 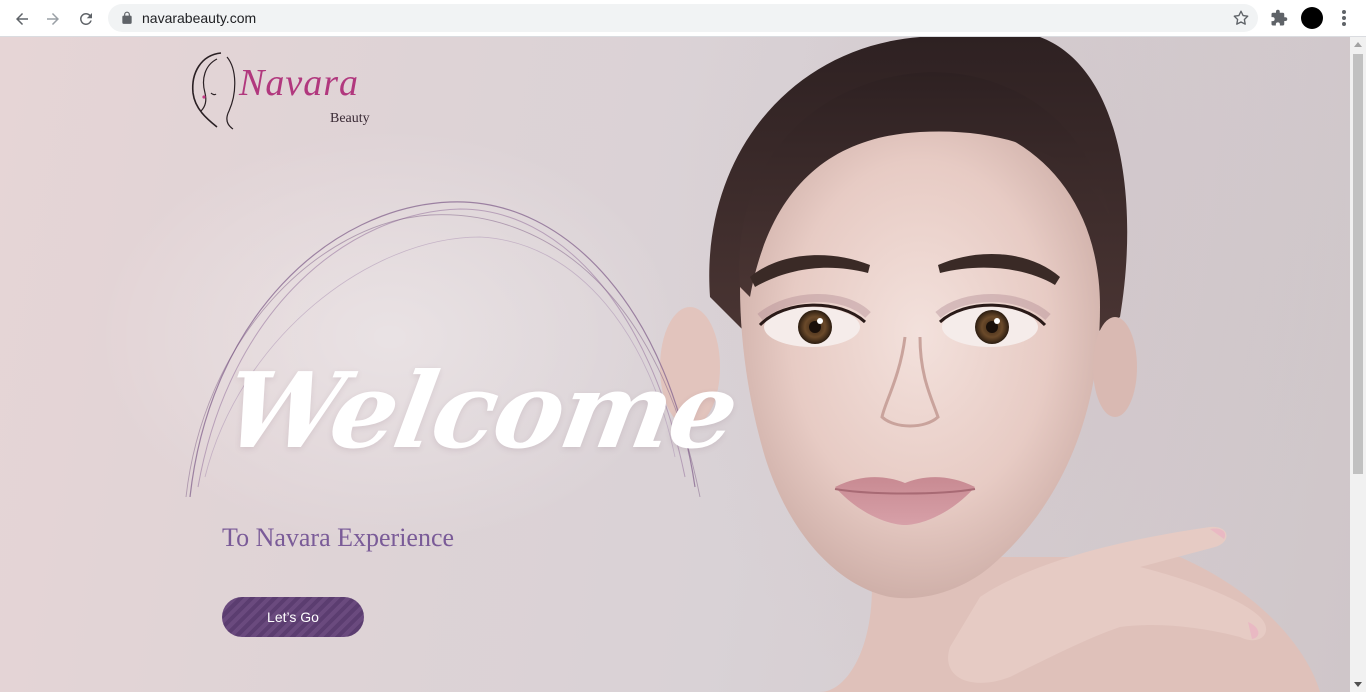 What do you see at coordinates (1279, 18) in the screenshot?
I see `extensions-icon` at bounding box center [1279, 18].